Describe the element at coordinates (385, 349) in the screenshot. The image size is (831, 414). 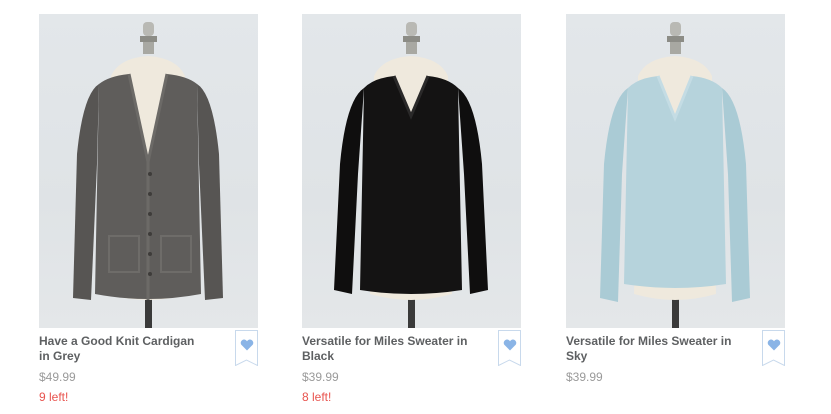
I see `product-name: Versatile for Miles Sweater in Black` at that location.